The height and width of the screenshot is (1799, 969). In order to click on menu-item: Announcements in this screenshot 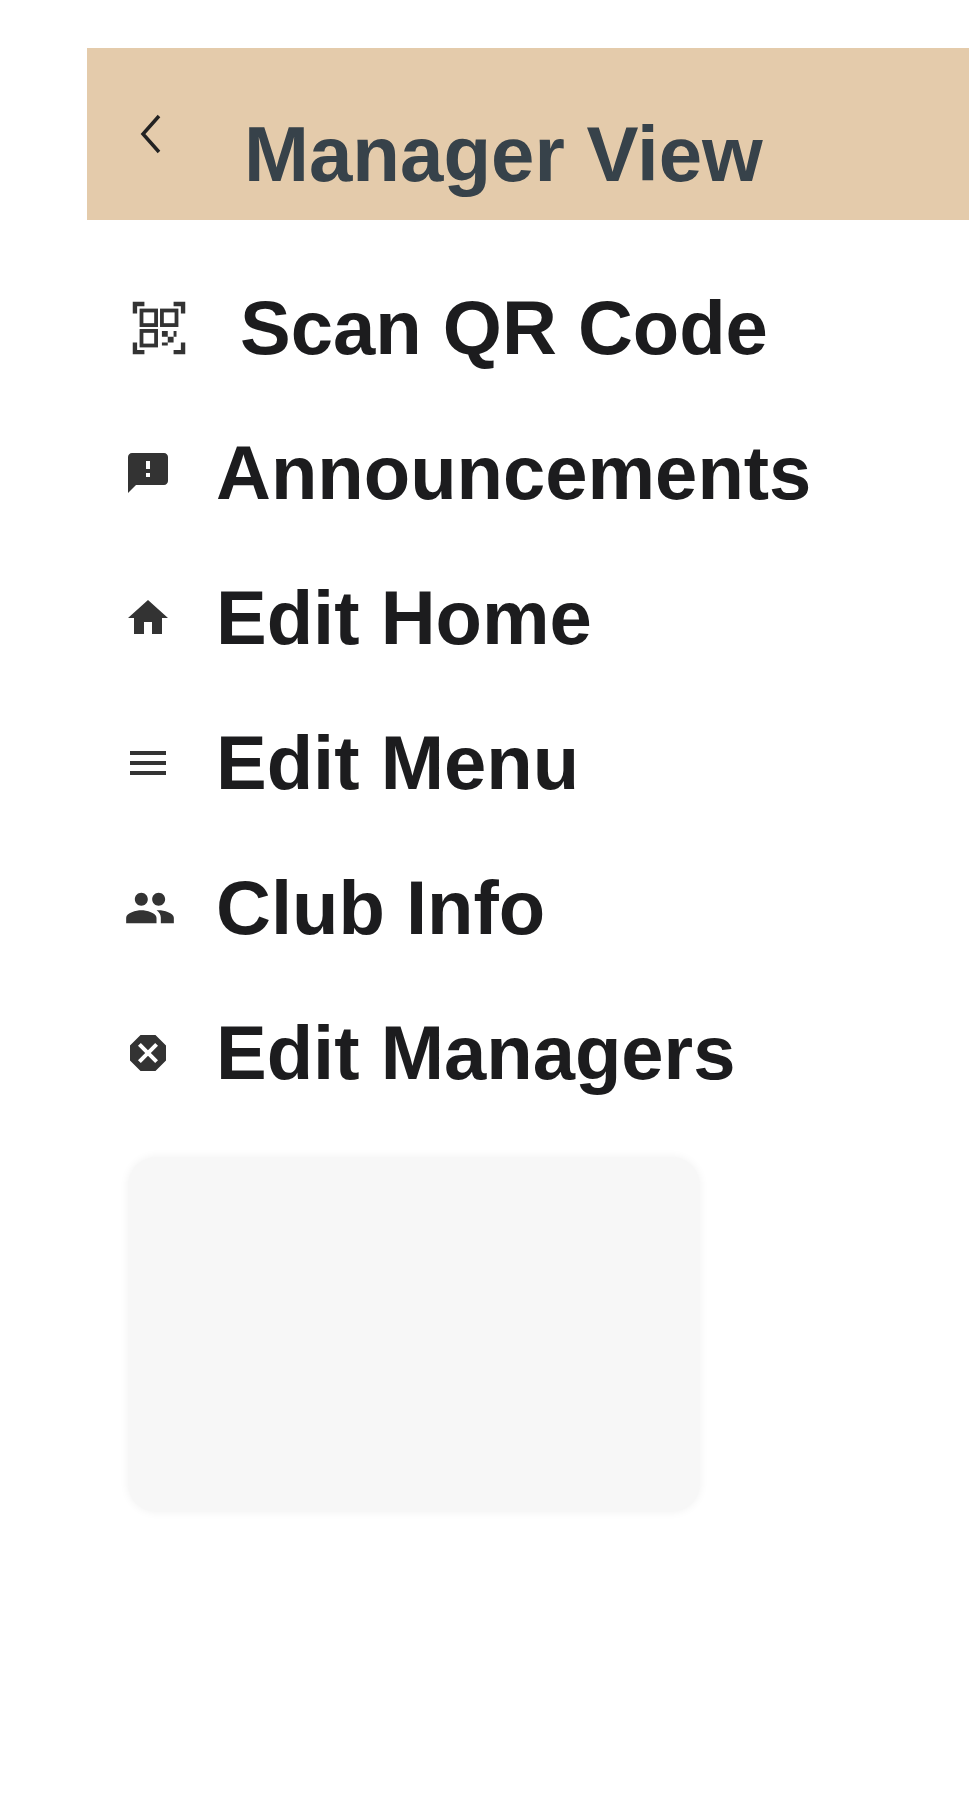, I will do `click(546, 473)`.